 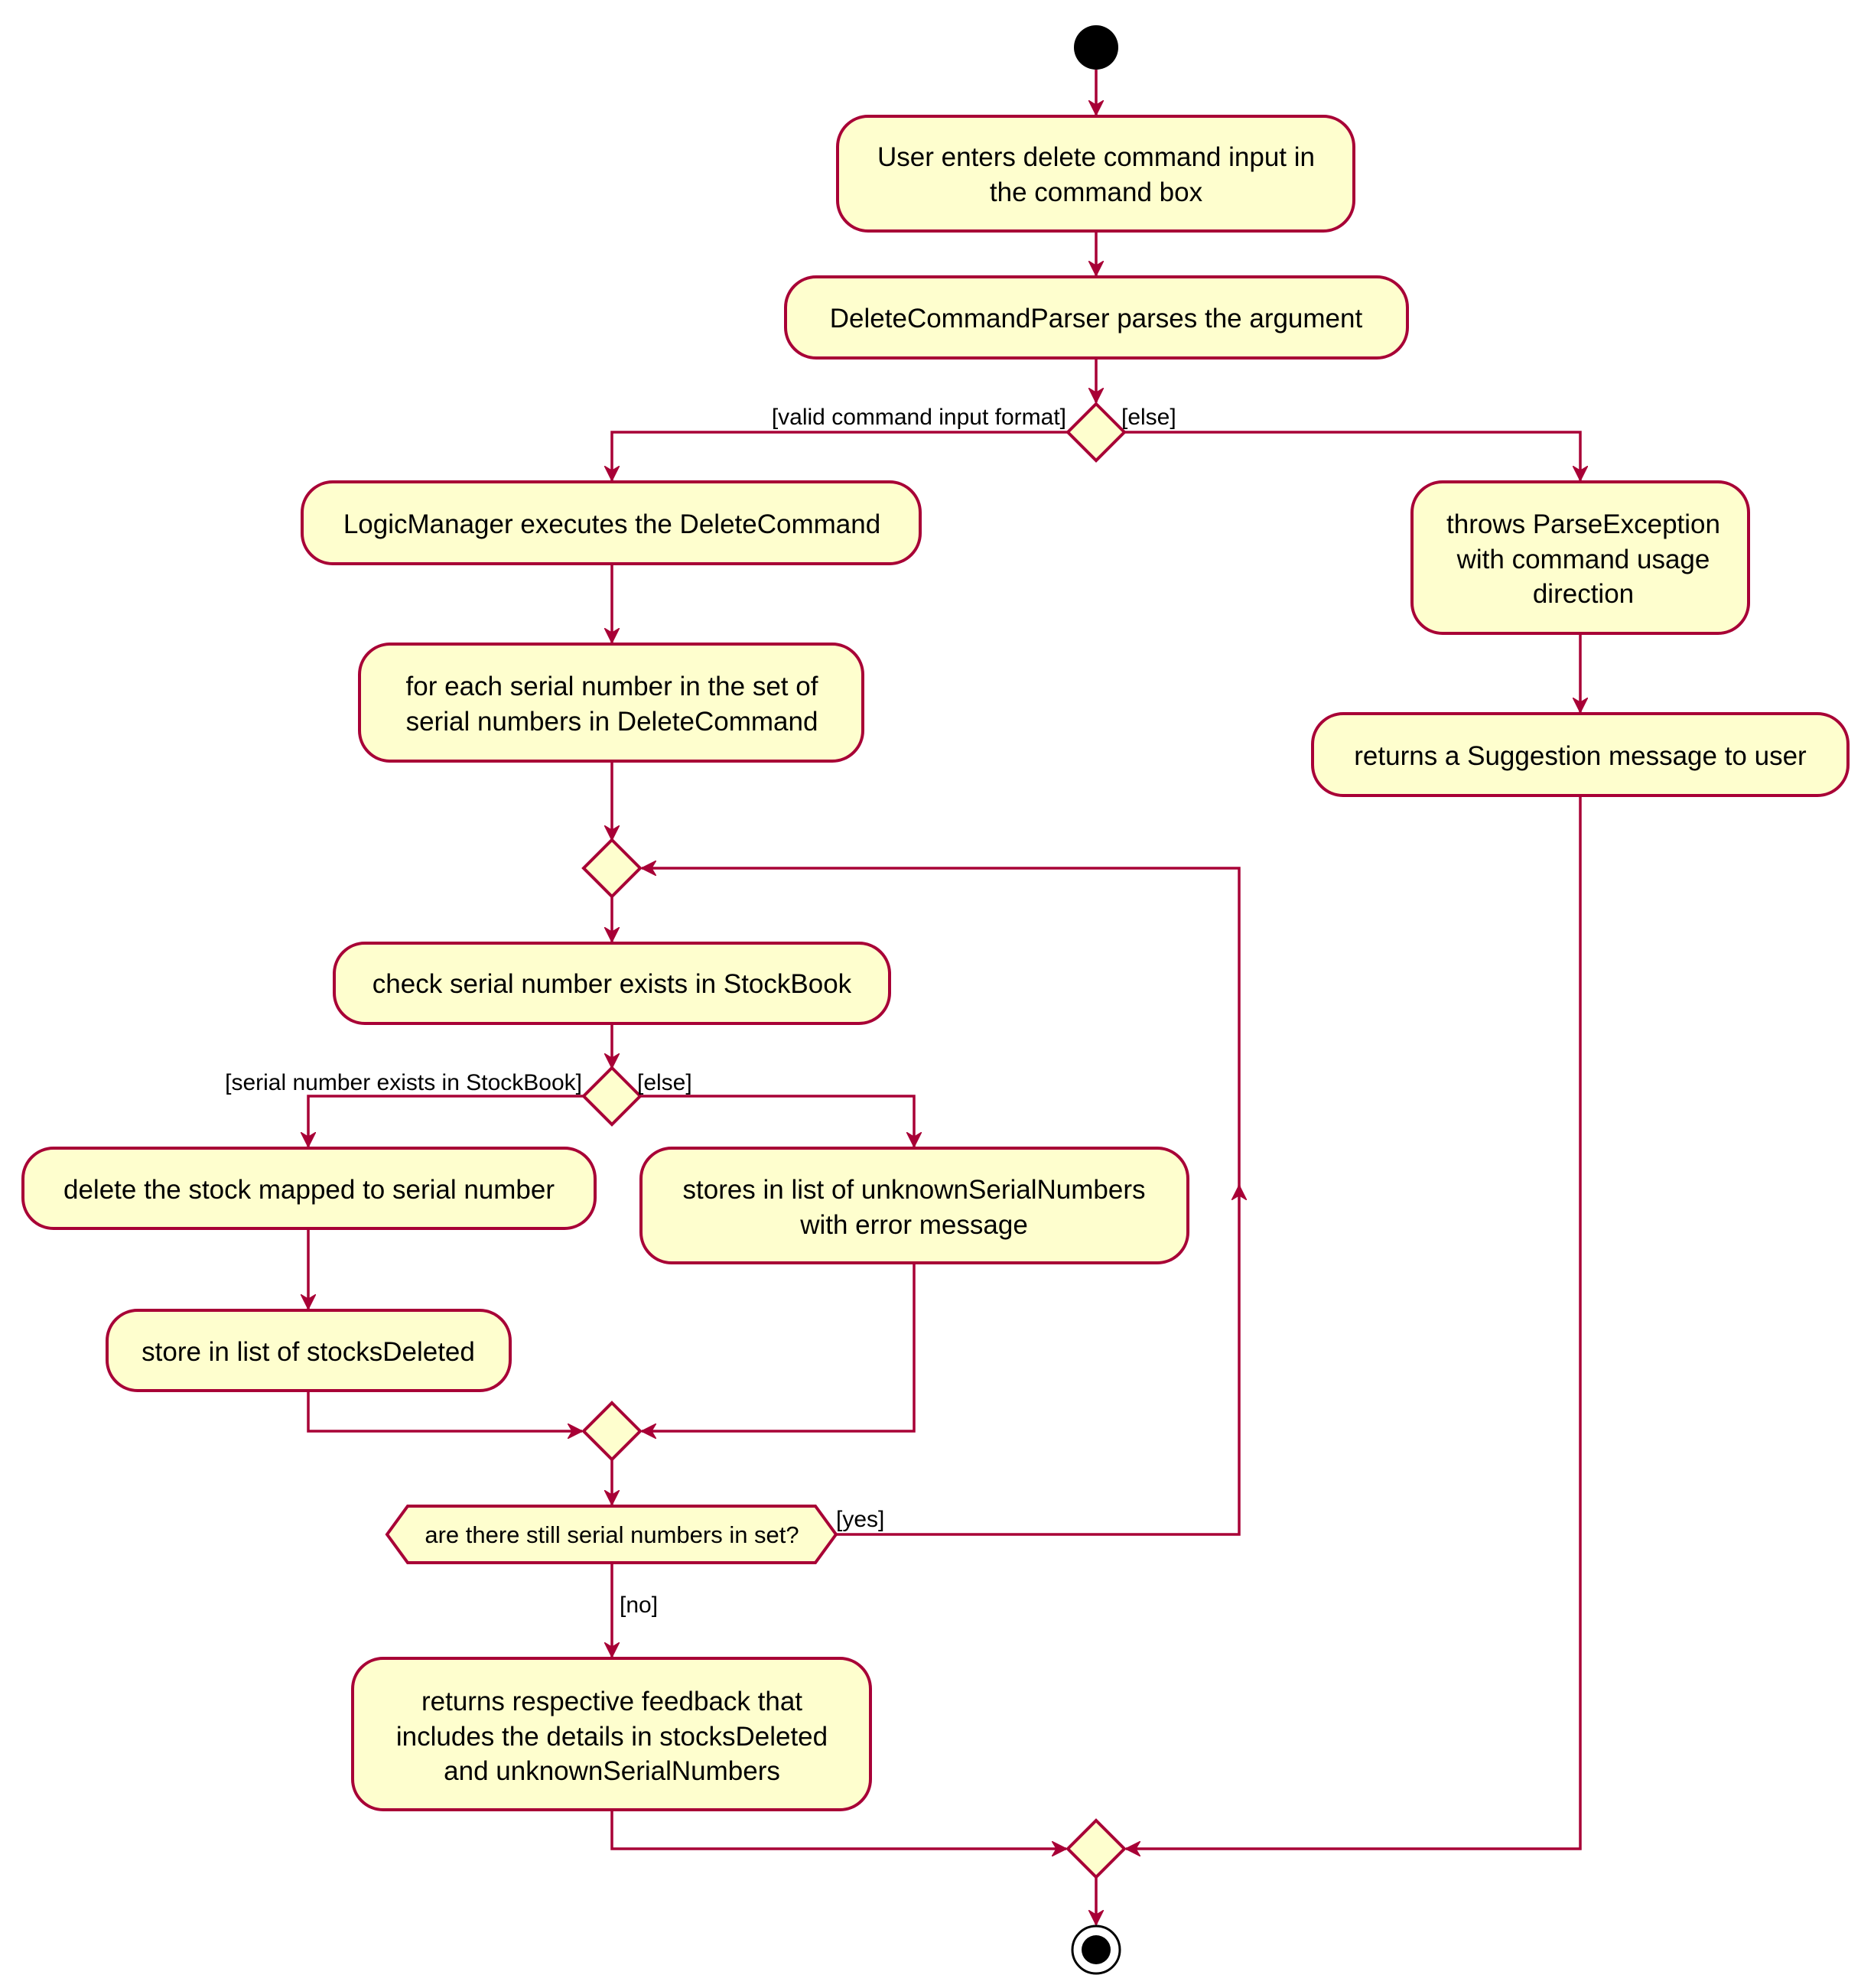 What do you see at coordinates (913, 1225) in the screenshot?
I see `activity-label: with error message` at bounding box center [913, 1225].